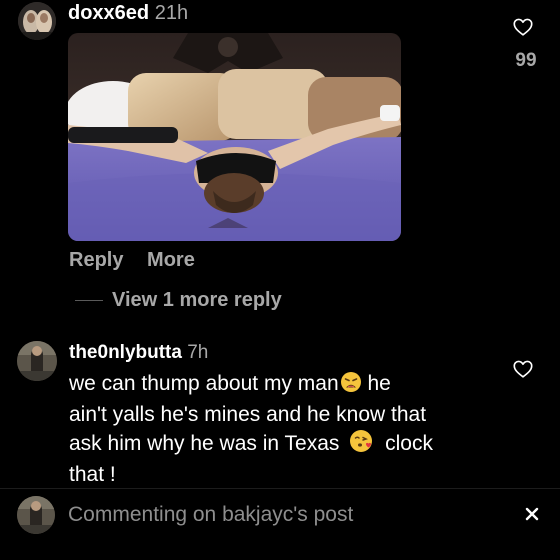 The width and height of the screenshot is (560, 560). Describe the element at coordinates (351, 386) in the screenshot. I see `weary-face-emoji-icon` at that location.